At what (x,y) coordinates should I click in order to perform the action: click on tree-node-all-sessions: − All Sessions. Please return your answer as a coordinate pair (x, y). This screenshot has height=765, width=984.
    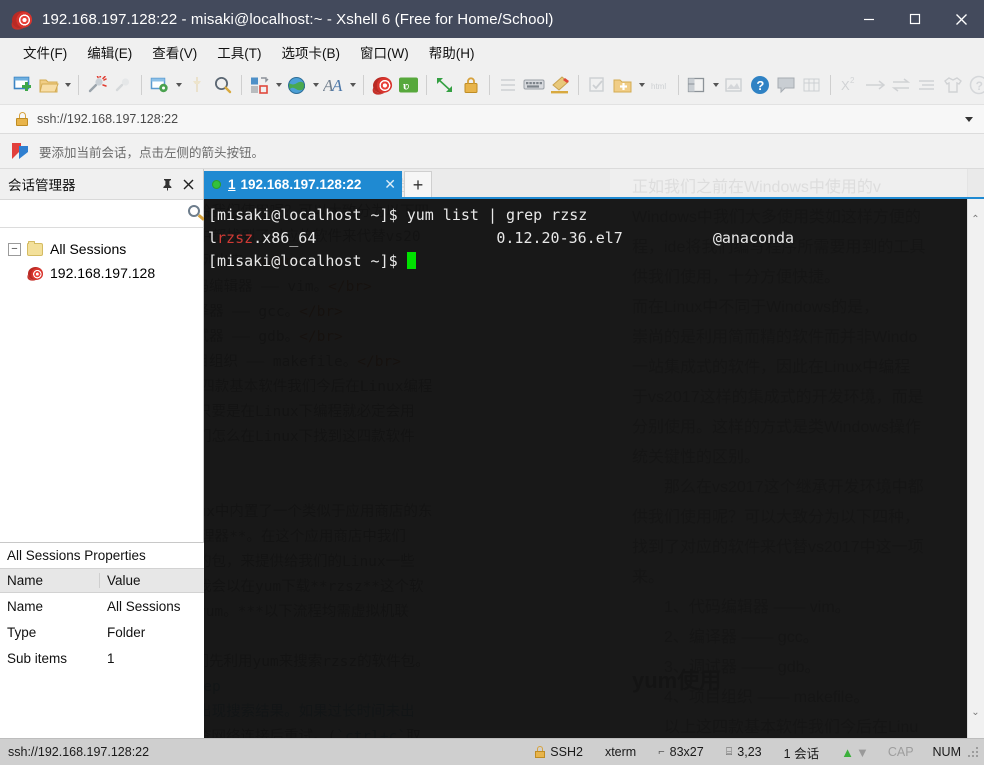
    Looking at the image, I should click on (101, 249).